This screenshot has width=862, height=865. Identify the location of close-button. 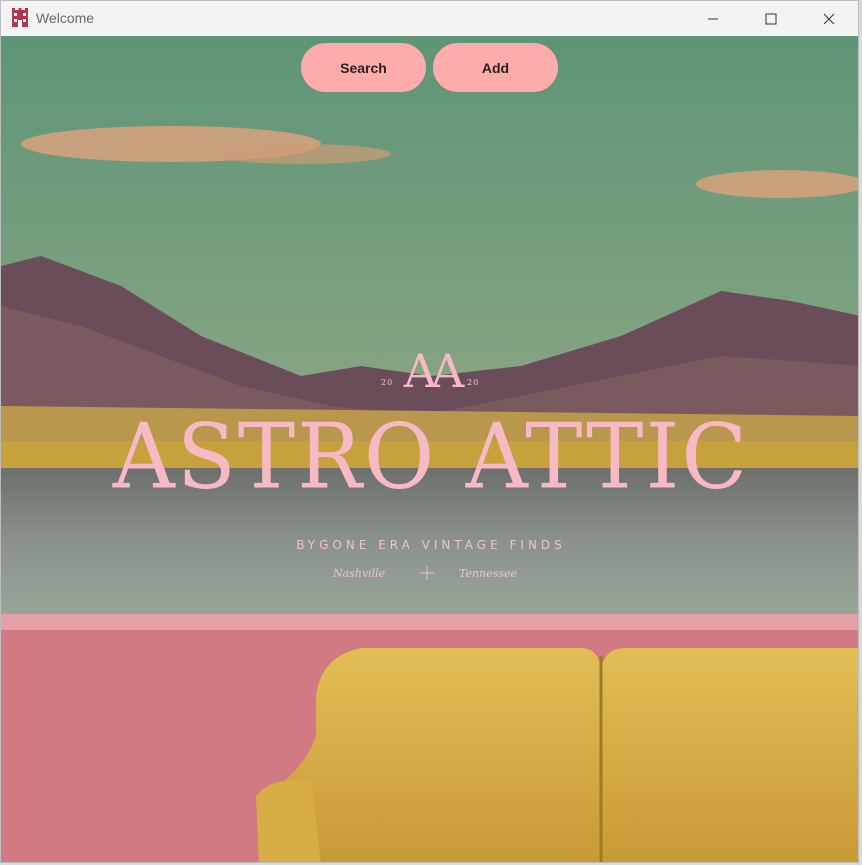
(829, 18).